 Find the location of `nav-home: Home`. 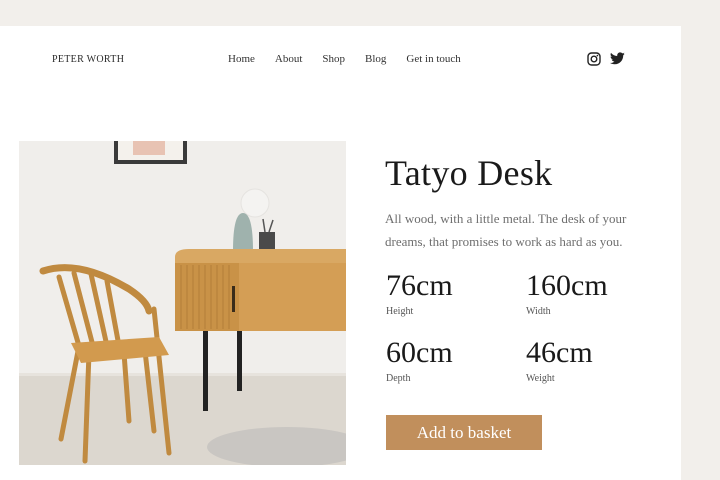

nav-home: Home is located at coordinates (241, 59).